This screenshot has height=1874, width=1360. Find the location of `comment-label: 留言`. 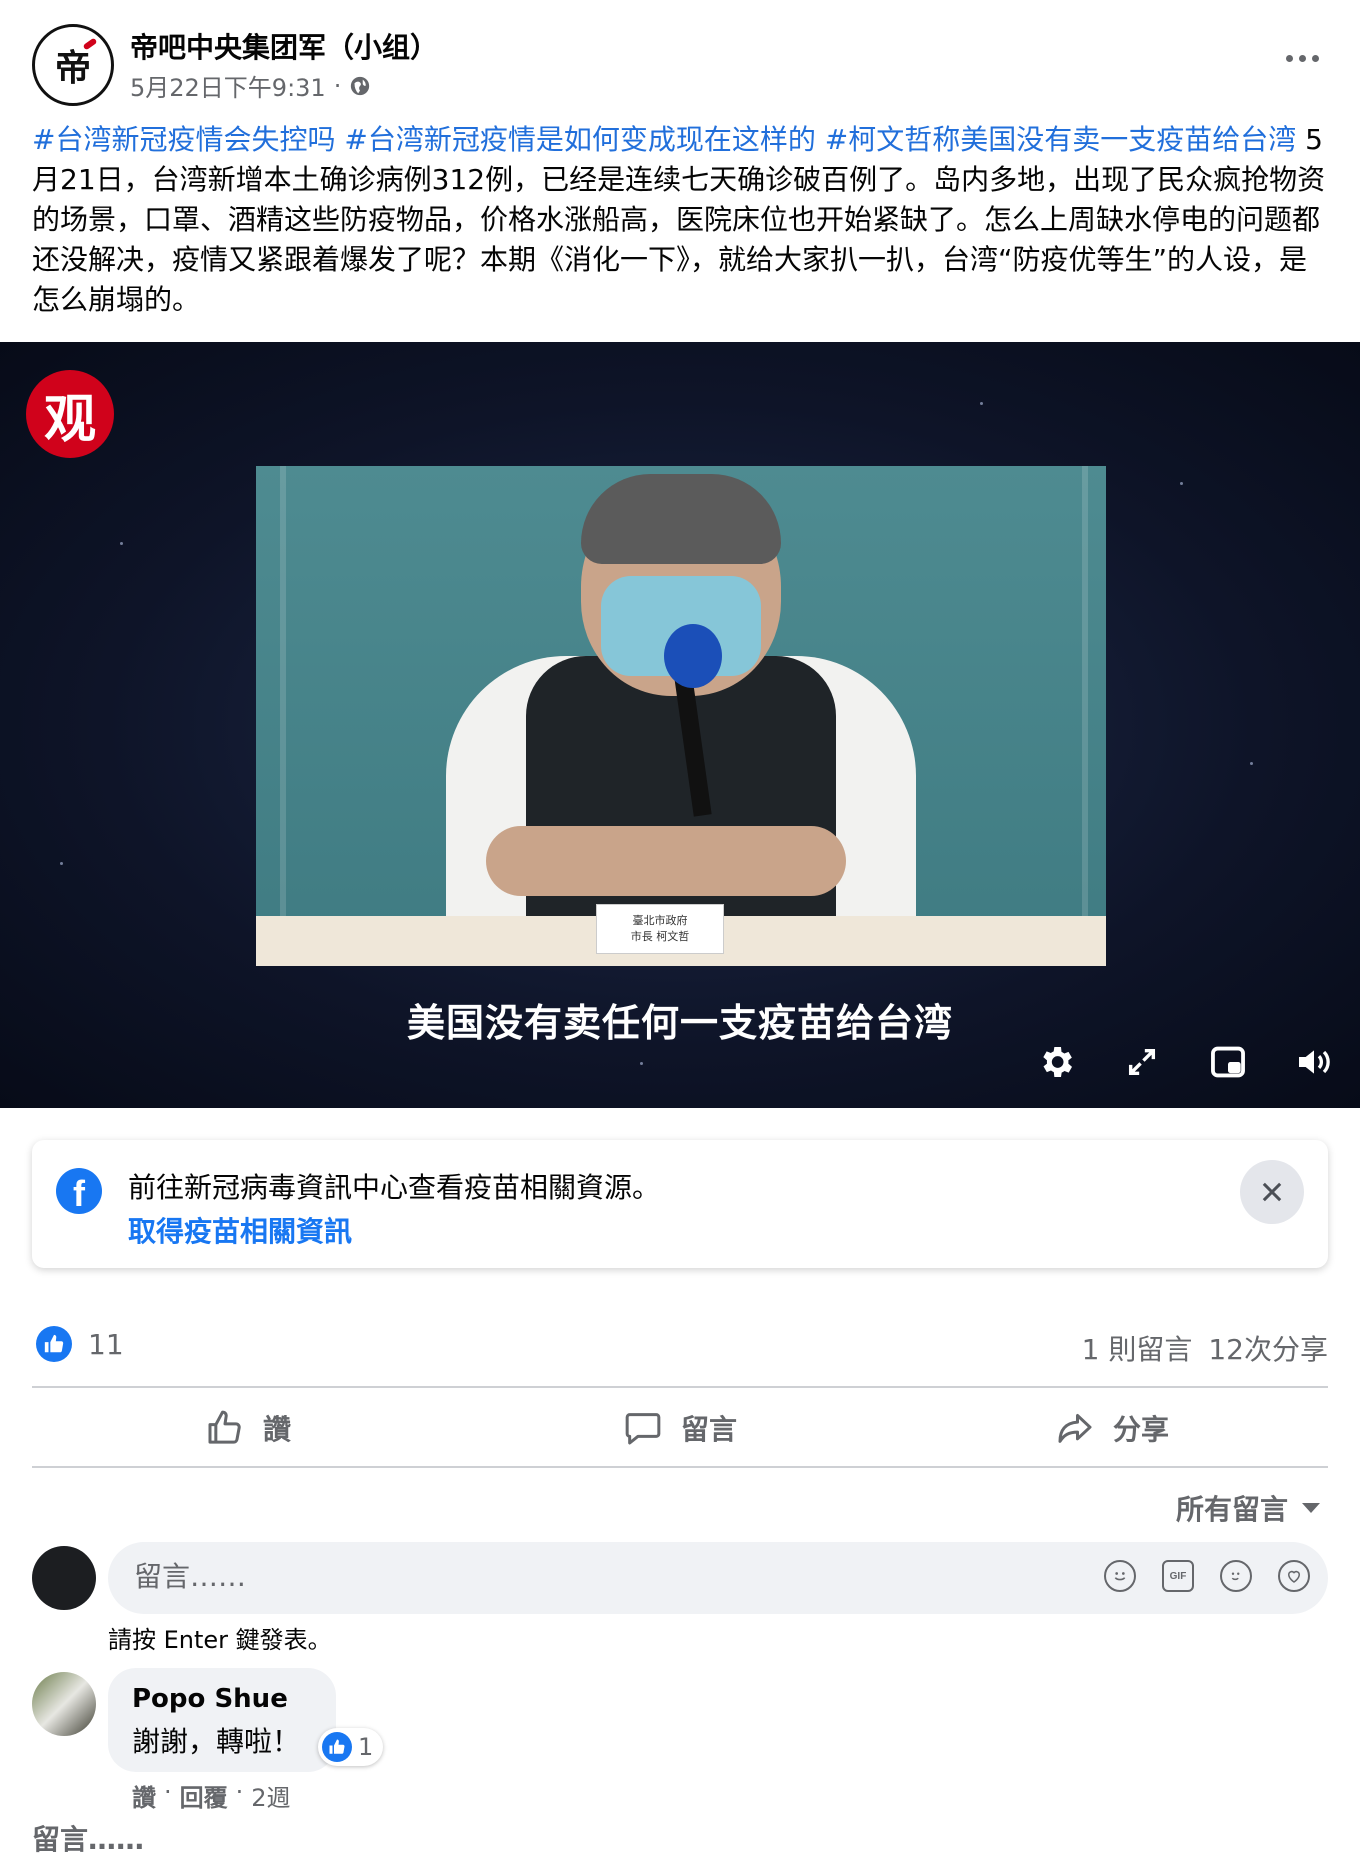

comment-label: 留言 is located at coordinates (708, 1429).